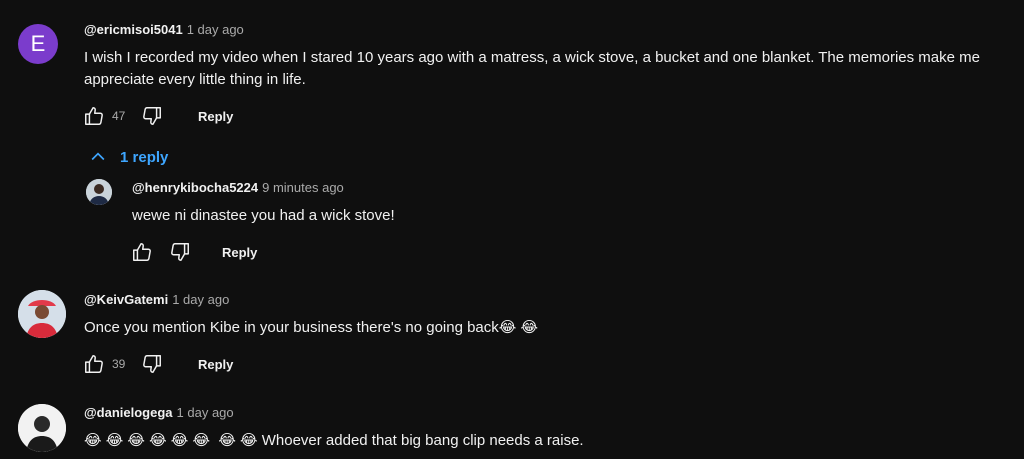 Image resolution: width=1024 pixels, height=459 pixels. What do you see at coordinates (303, 187) in the screenshot?
I see `reply-time: 9 minutes ago` at bounding box center [303, 187].